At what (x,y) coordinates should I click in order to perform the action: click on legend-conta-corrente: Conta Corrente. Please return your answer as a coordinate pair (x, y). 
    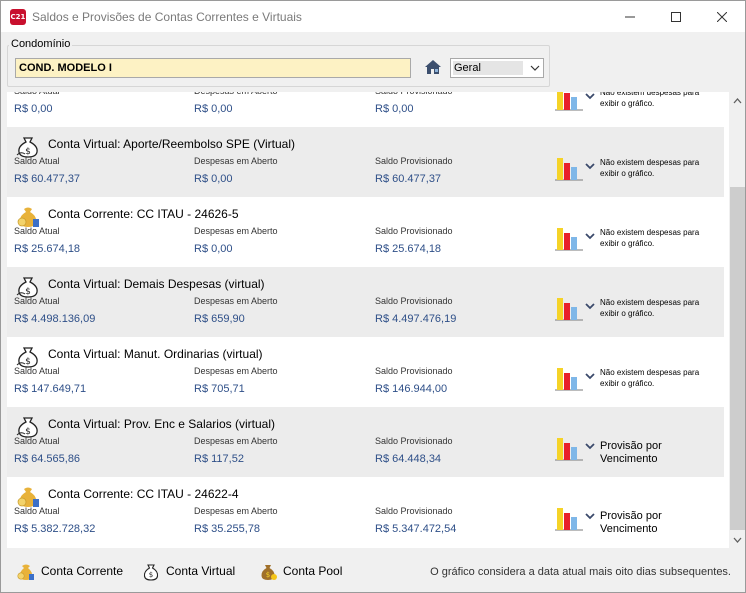
    Looking at the image, I should click on (69, 571).